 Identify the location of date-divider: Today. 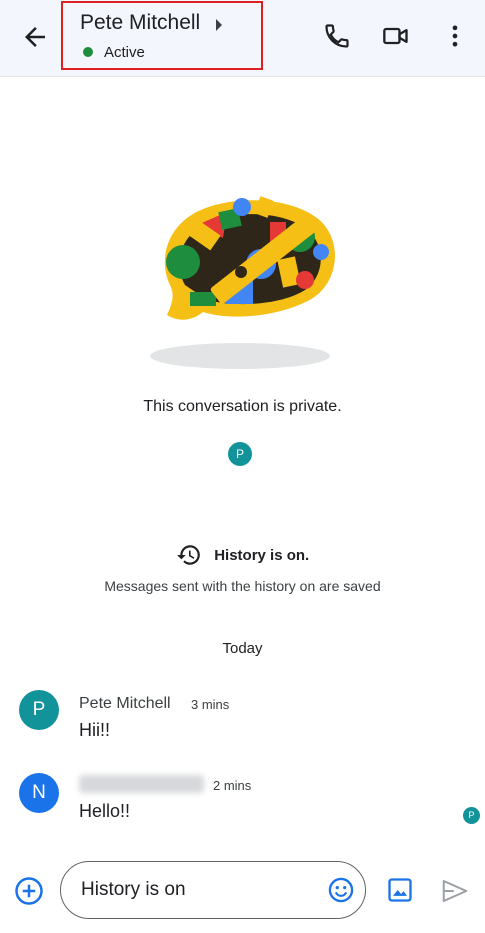
(242, 648).